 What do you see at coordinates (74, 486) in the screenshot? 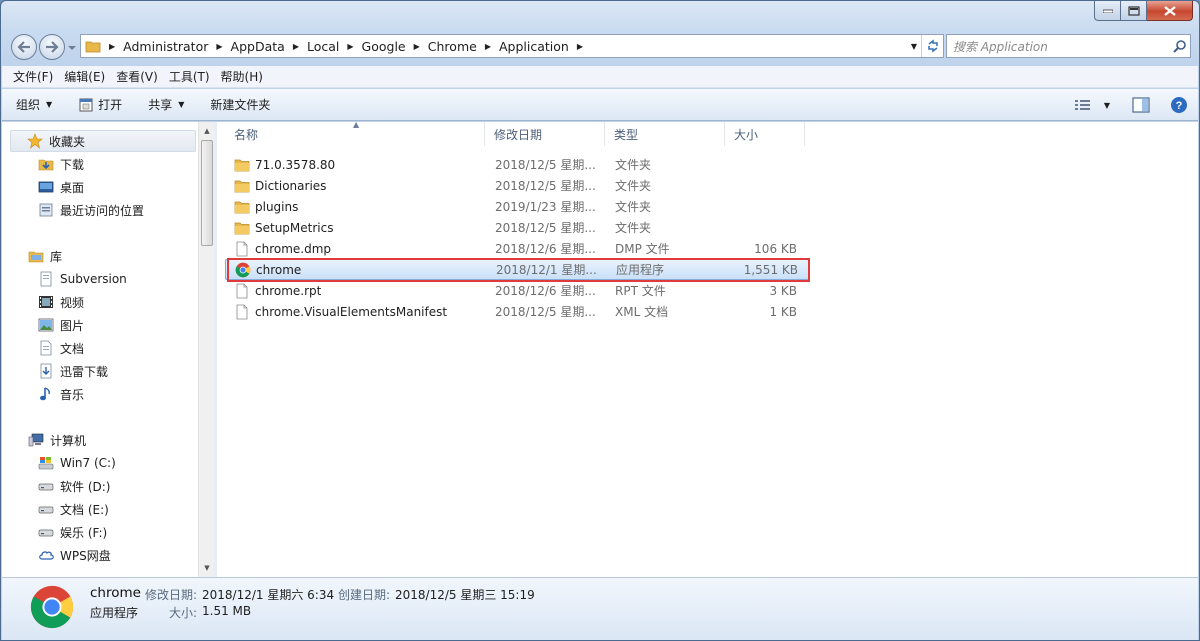
I see `nav-item-drive-d: 软件 (D:)` at bounding box center [74, 486].